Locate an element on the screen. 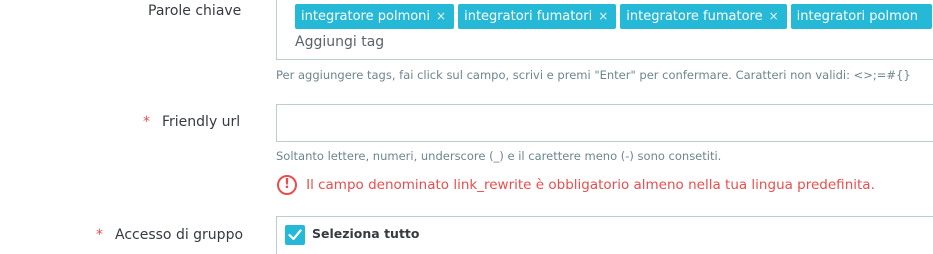  group-access-label: * Accesso di gruppo is located at coordinates (169, 235).